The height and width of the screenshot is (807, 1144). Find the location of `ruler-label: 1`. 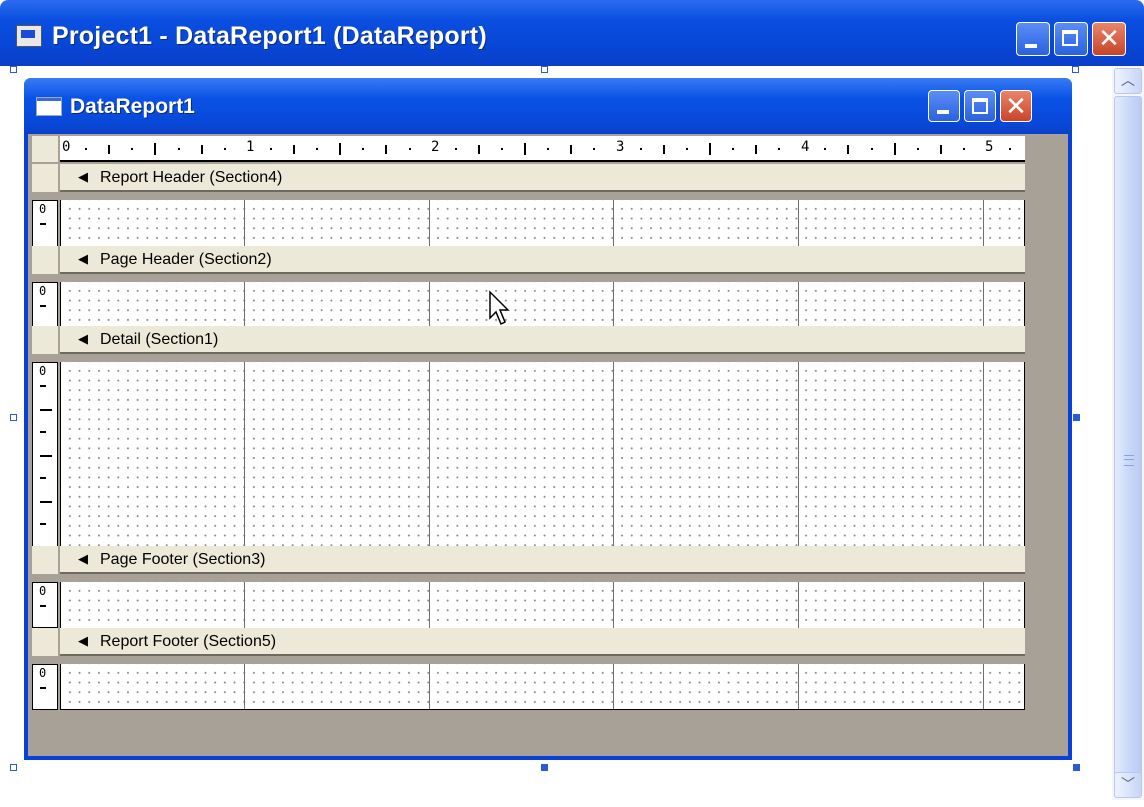

ruler-label: 1 is located at coordinates (250, 147).